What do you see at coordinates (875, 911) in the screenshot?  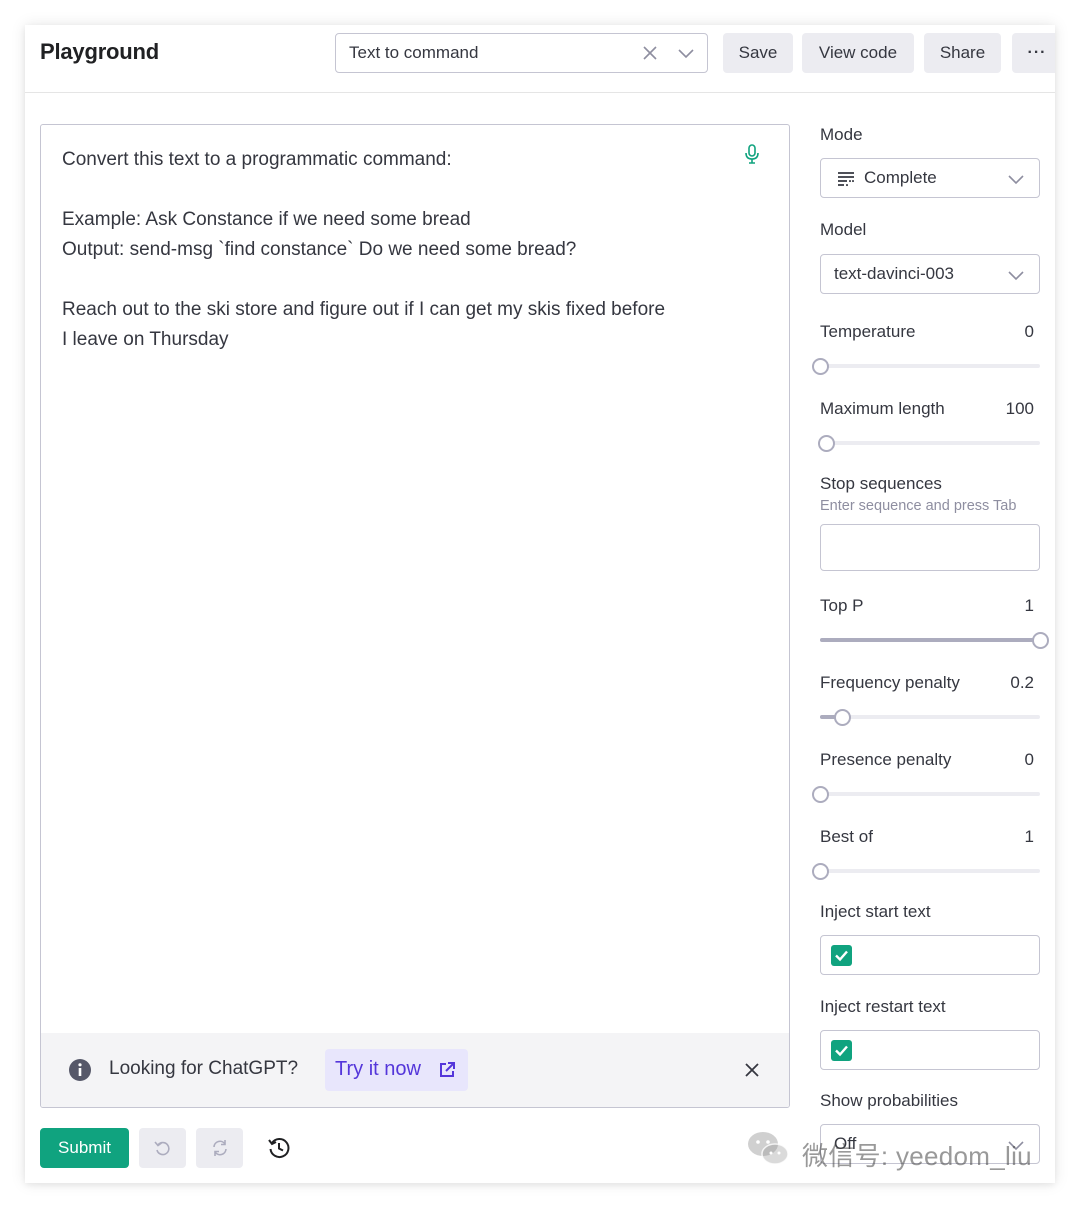 I see `inject-start-label: Inject start text` at bounding box center [875, 911].